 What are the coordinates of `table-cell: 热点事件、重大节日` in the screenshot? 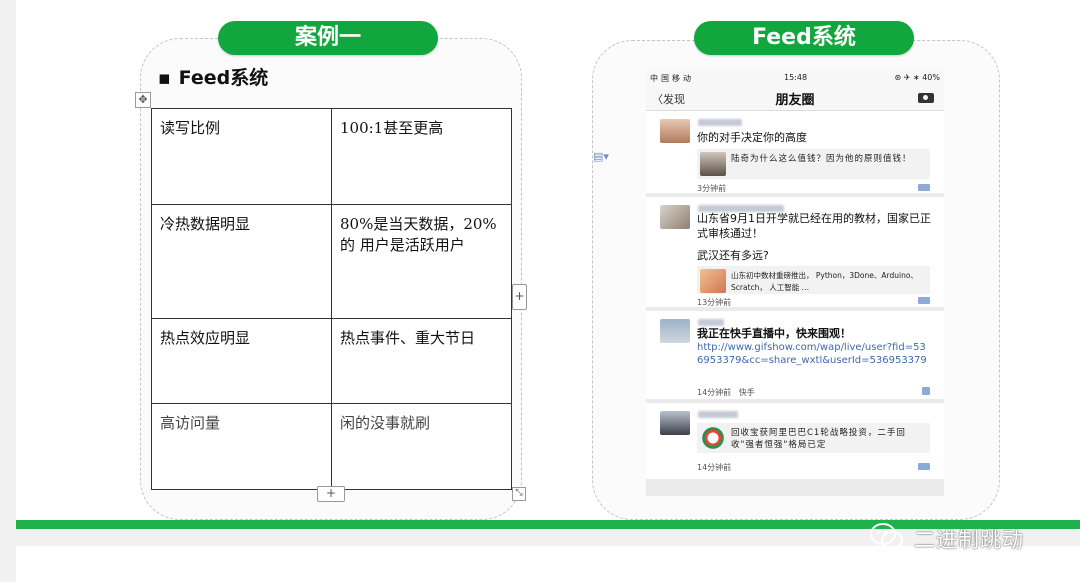 It's located at (421, 361).